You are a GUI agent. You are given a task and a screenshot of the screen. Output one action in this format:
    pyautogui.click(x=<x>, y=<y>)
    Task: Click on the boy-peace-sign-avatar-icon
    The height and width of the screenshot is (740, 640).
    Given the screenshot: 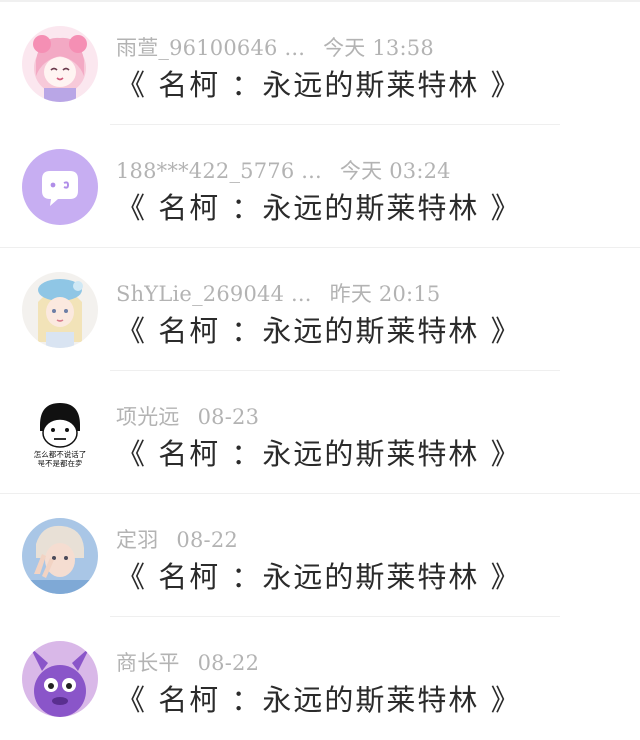 What is the action you would take?
    pyautogui.click(x=60, y=556)
    